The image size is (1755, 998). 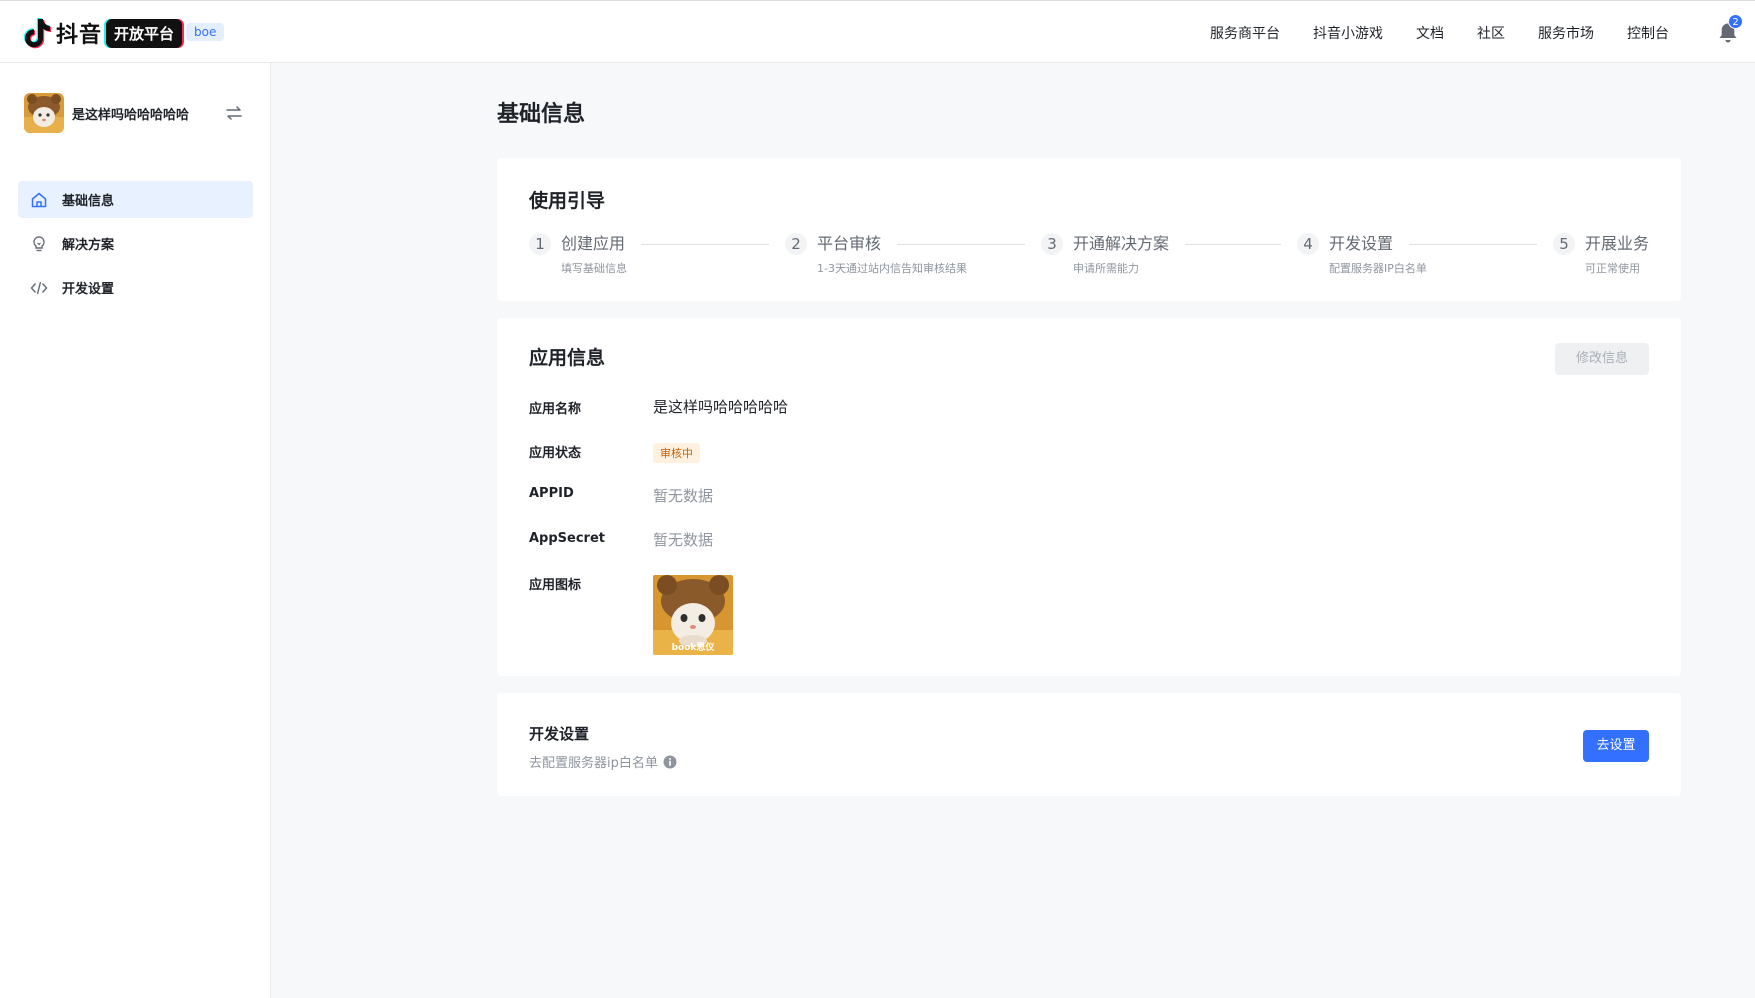 What do you see at coordinates (1648, 33) in the screenshot?
I see `nav-console: 控制台` at bounding box center [1648, 33].